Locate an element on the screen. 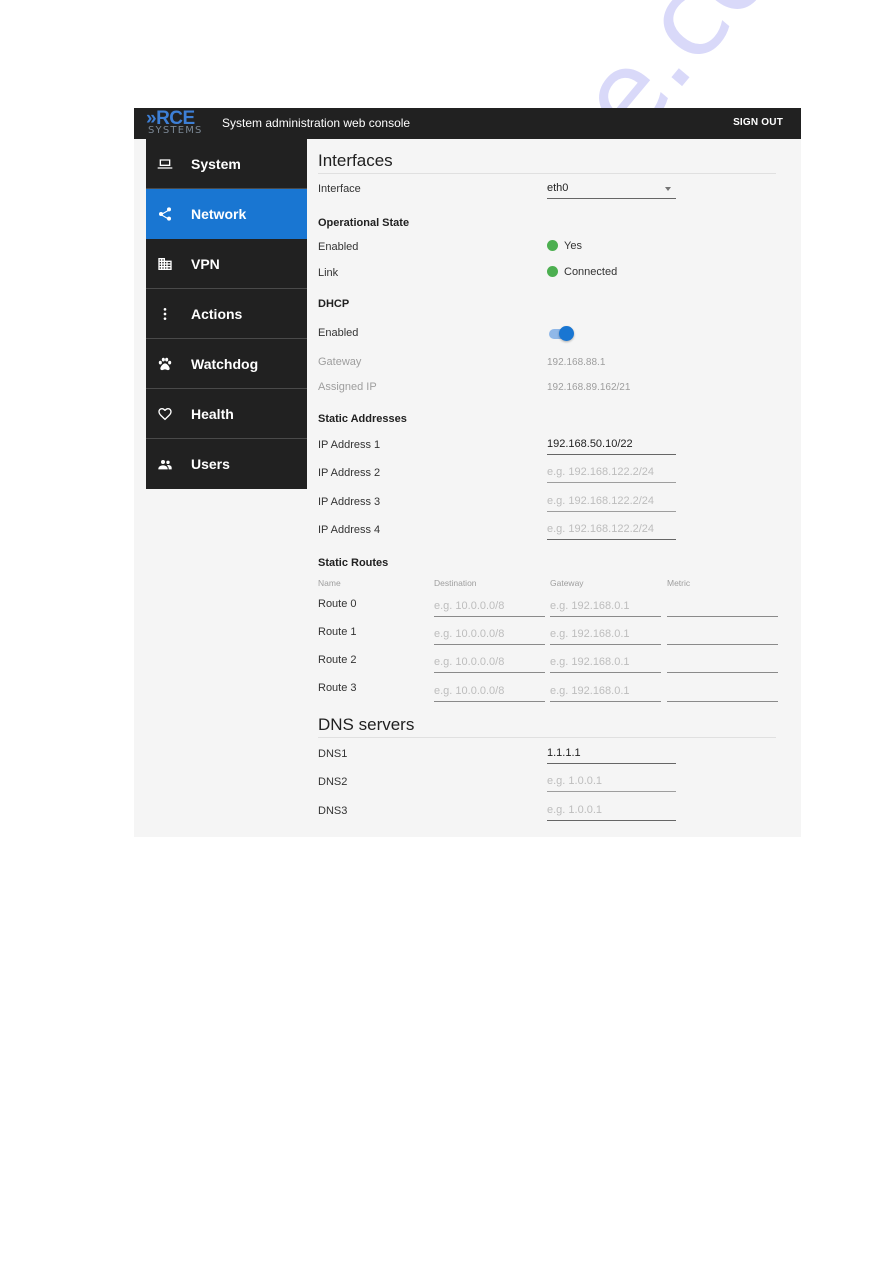 The image size is (893, 1263). ip-address-3-field is located at coordinates (611, 501).